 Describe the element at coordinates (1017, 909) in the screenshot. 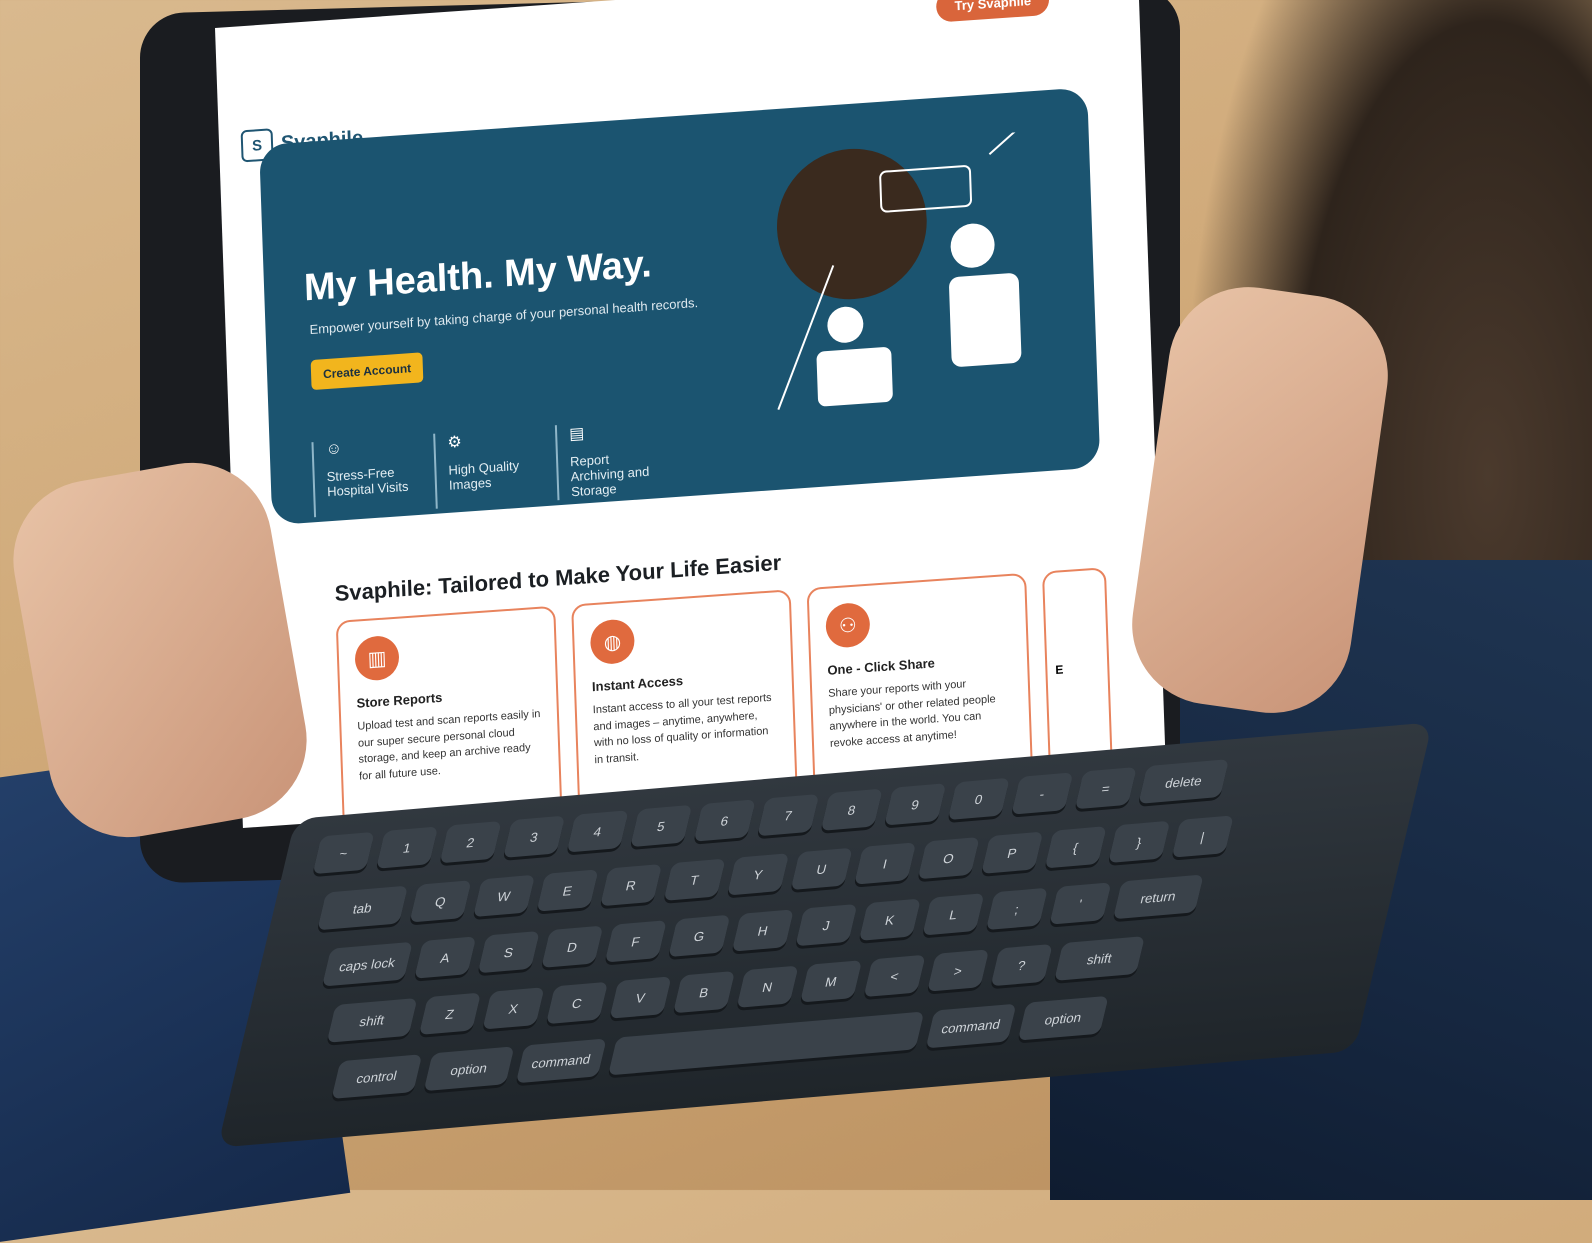

I see `keyboard-key: ;` at that location.